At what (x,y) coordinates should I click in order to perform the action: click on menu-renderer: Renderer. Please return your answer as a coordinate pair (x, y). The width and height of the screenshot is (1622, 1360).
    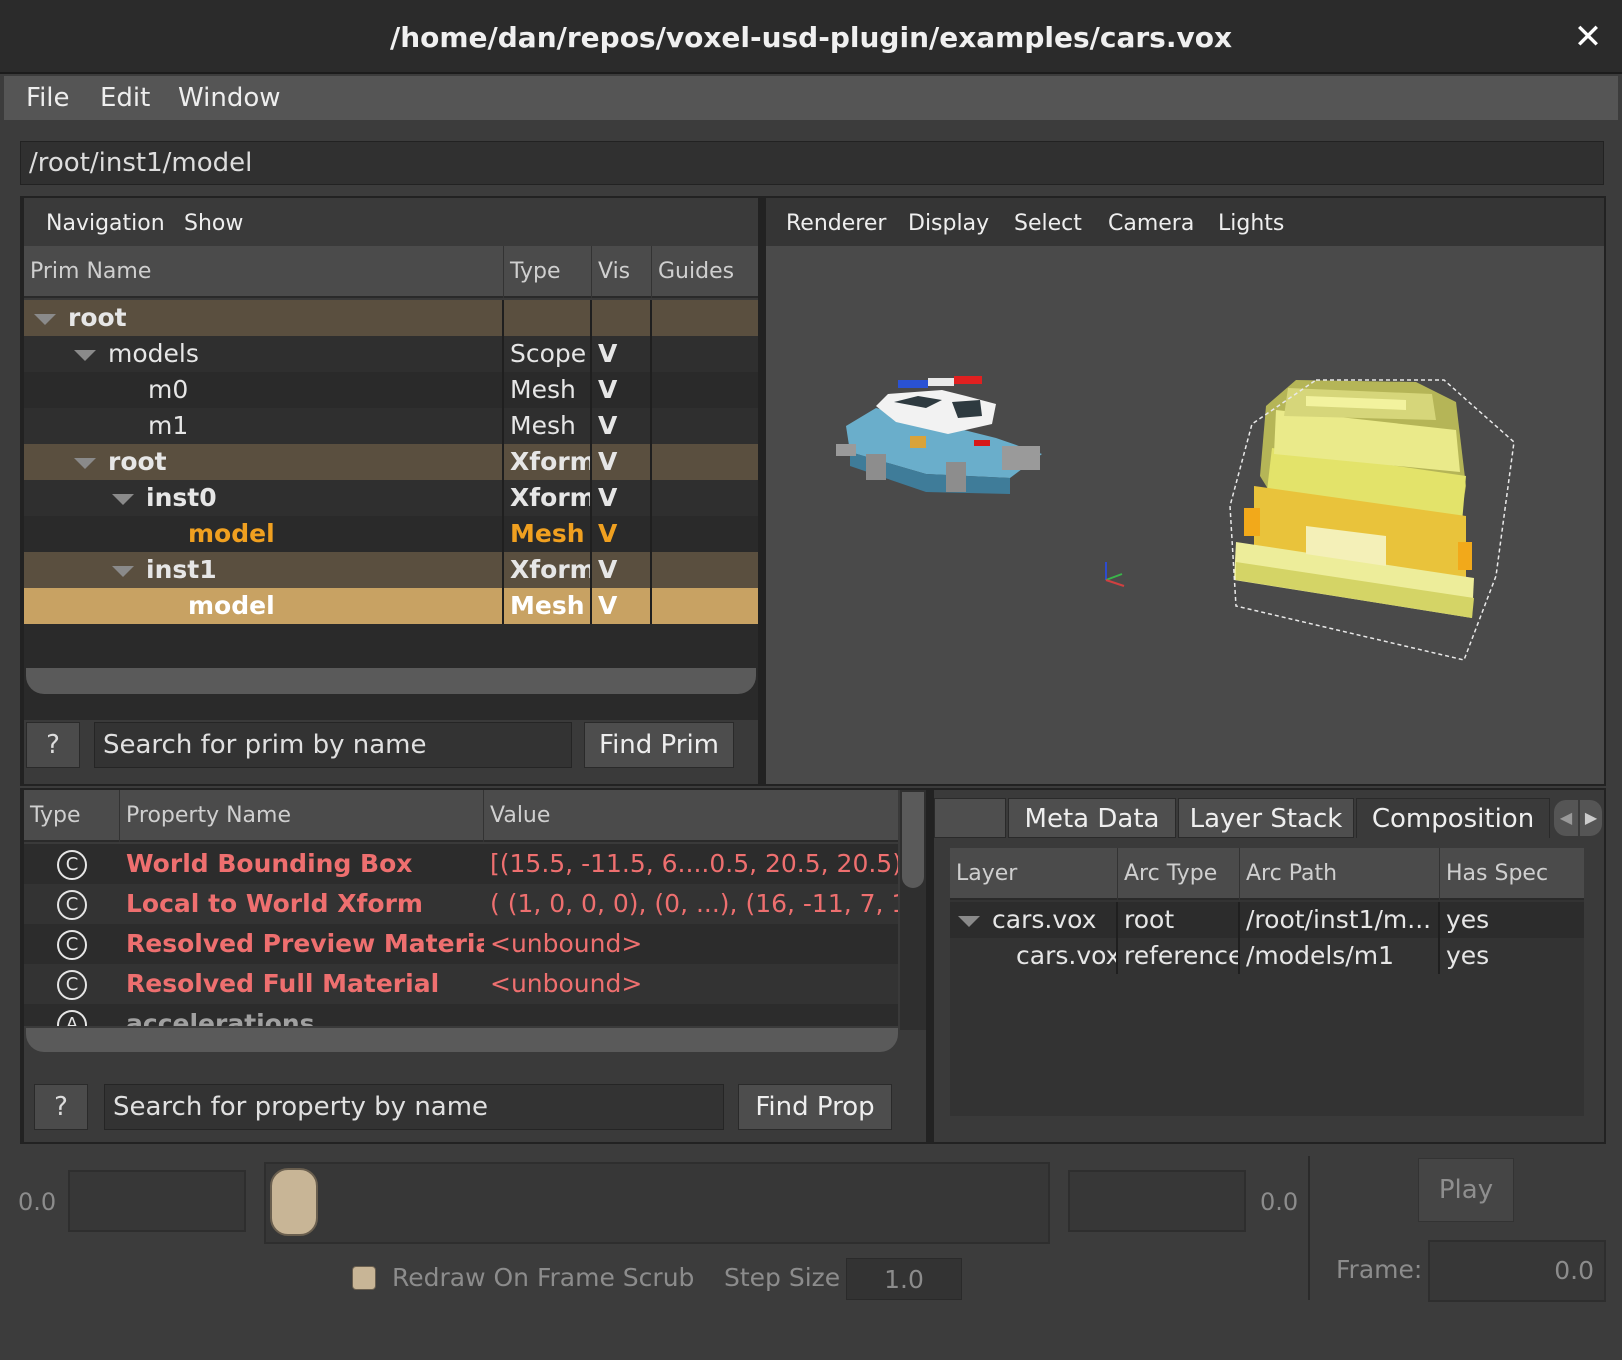
    Looking at the image, I should click on (836, 224).